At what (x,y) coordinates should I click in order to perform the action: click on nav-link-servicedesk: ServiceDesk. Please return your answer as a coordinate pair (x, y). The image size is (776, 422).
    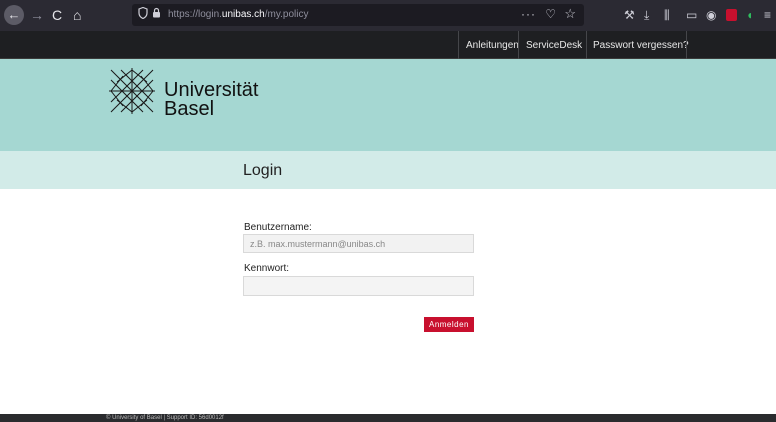
    Looking at the image, I should click on (554, 45).